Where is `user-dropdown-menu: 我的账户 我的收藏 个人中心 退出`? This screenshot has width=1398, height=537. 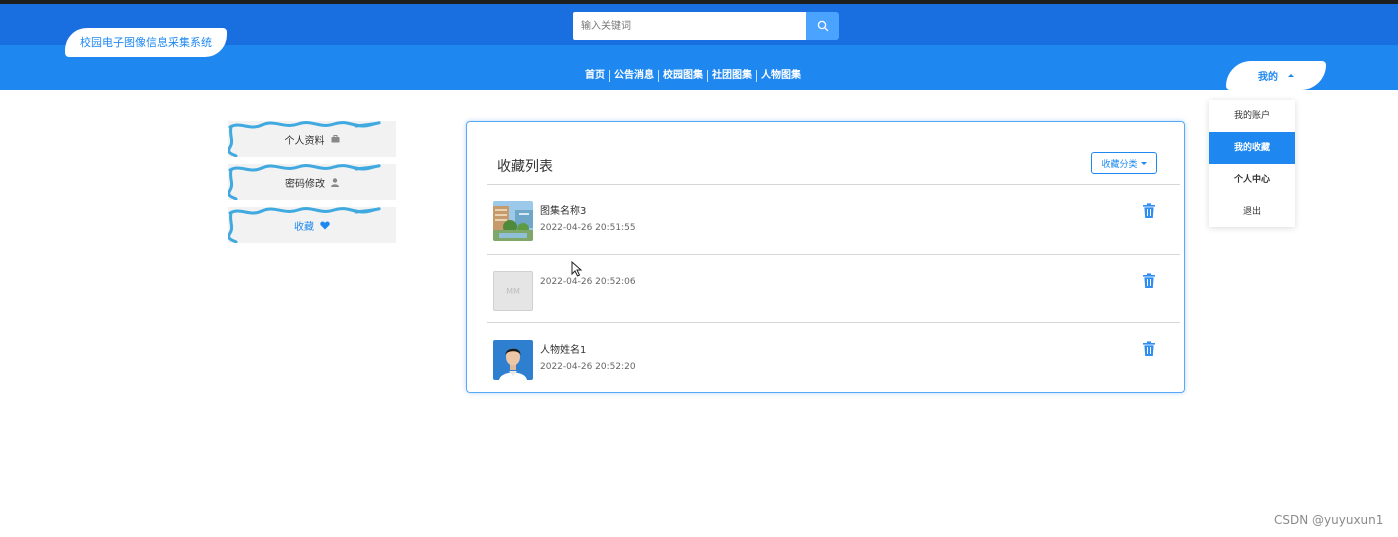 user-dropdown-menu: 我的账户 我的收藏 个人中心 退出 is located at coordinates (1252, 163).